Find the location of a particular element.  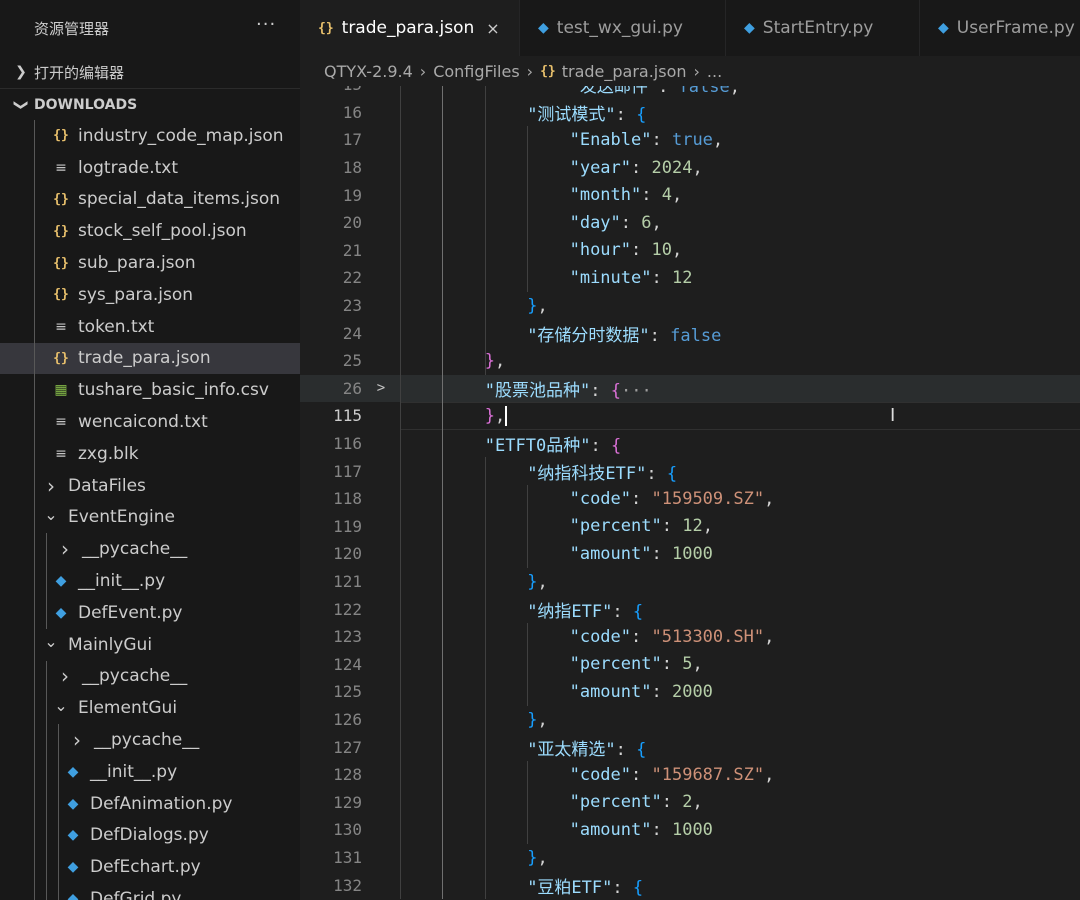

tree-item: {} trade_para.json is located at coordinates (150, 358).